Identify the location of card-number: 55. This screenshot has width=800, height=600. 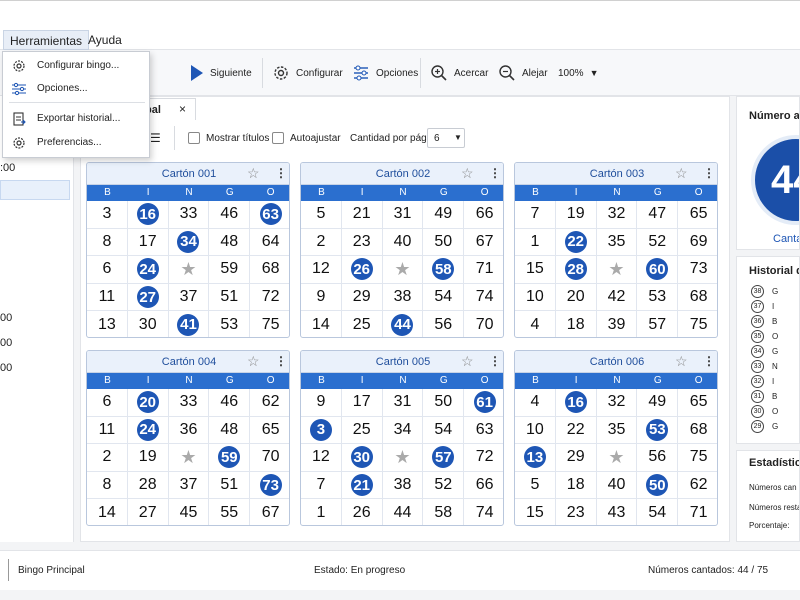
(230, 512).